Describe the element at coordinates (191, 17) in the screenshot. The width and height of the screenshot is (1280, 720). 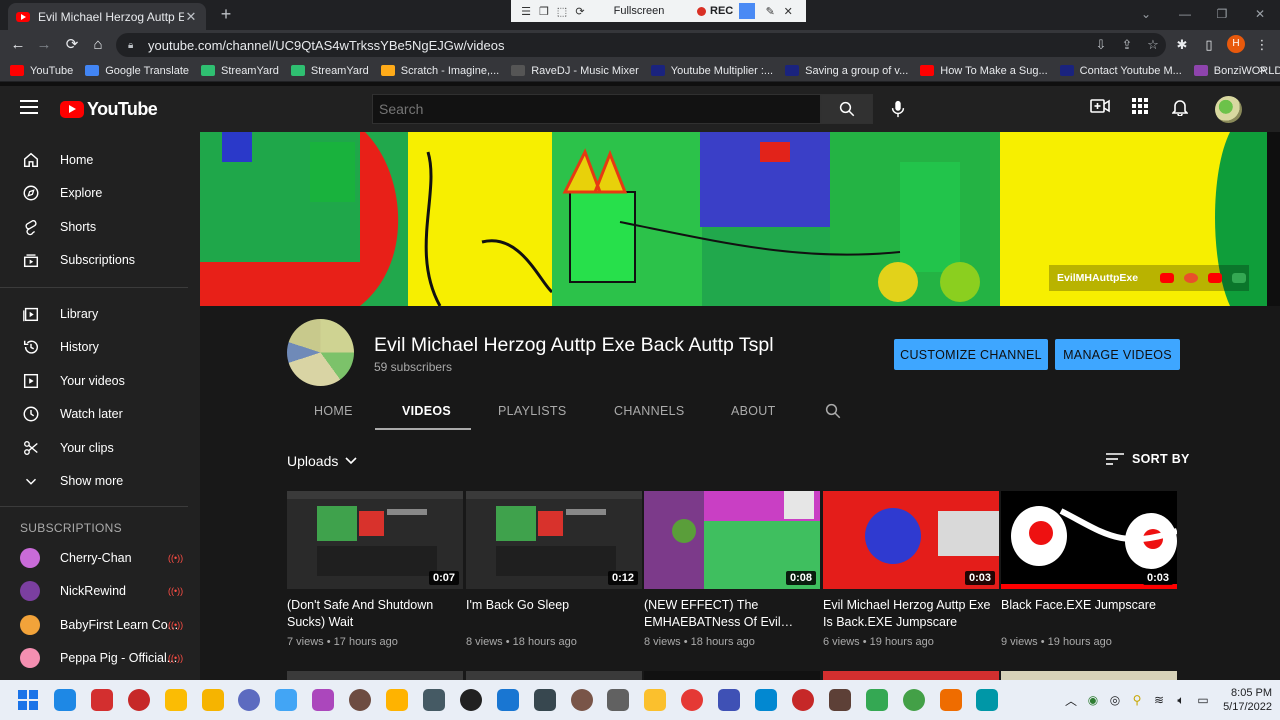
I see `close-tab-icon: ✕` at that location.